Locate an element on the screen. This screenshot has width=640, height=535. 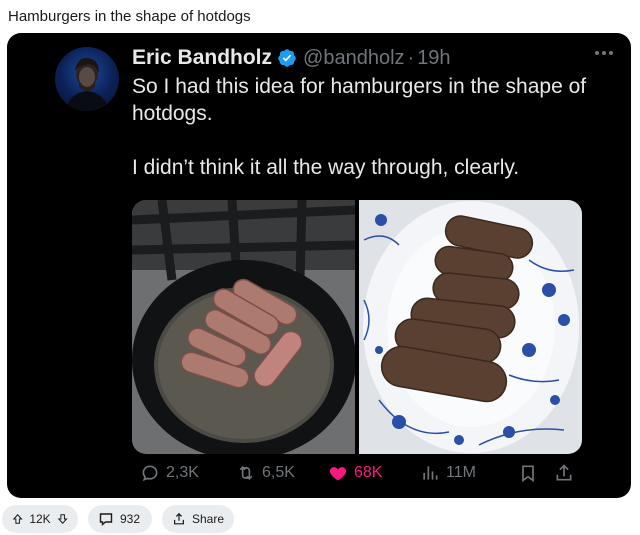
repost-count: 6,5K is located at coordinates (278, 472).